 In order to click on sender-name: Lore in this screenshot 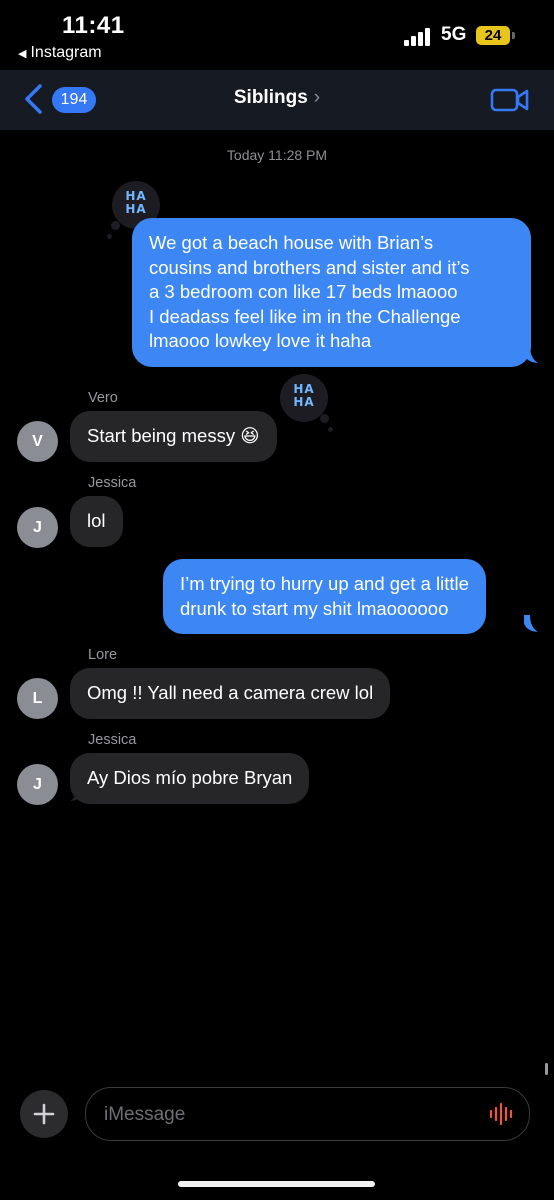, I will do `click(103, 655)`.